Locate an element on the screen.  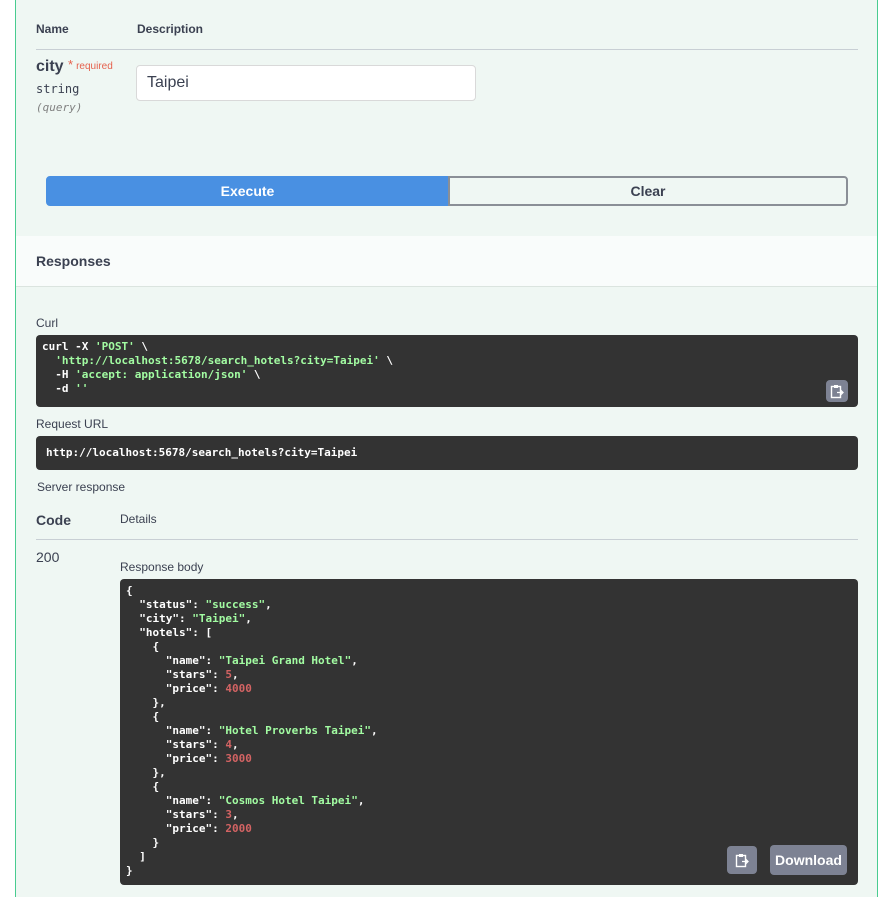
server-response-label: Server response is located at coordinates (81, 487).